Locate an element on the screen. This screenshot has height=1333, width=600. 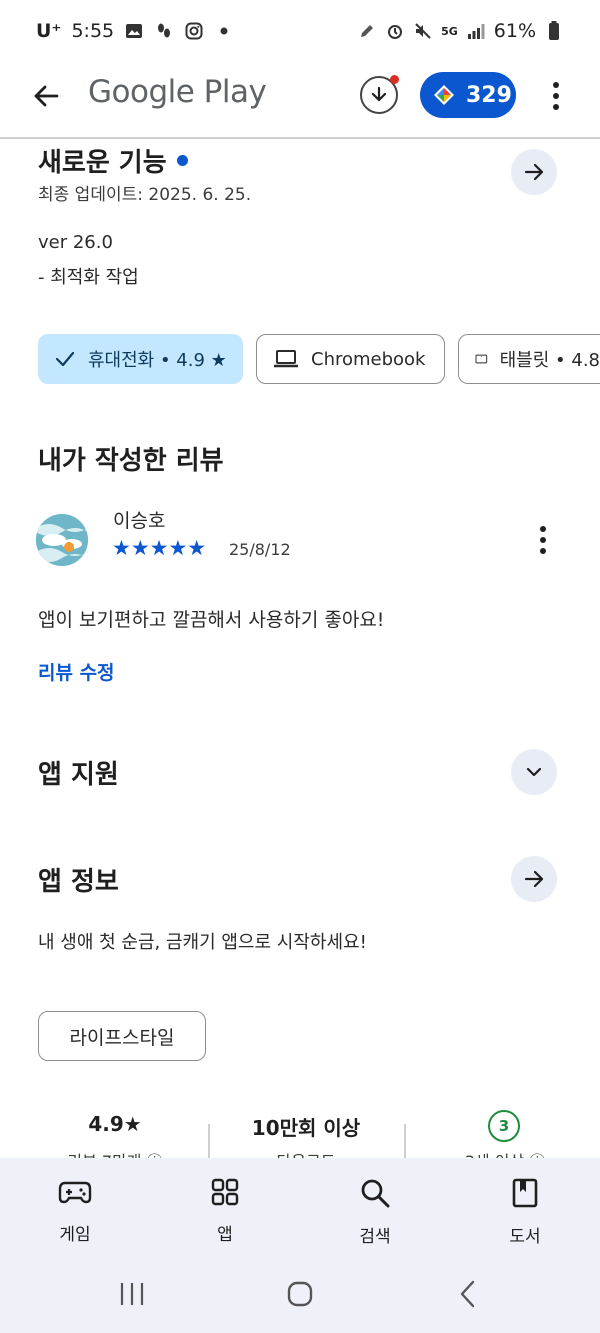
back-arrow-icon is located at coordinates (46, 96).